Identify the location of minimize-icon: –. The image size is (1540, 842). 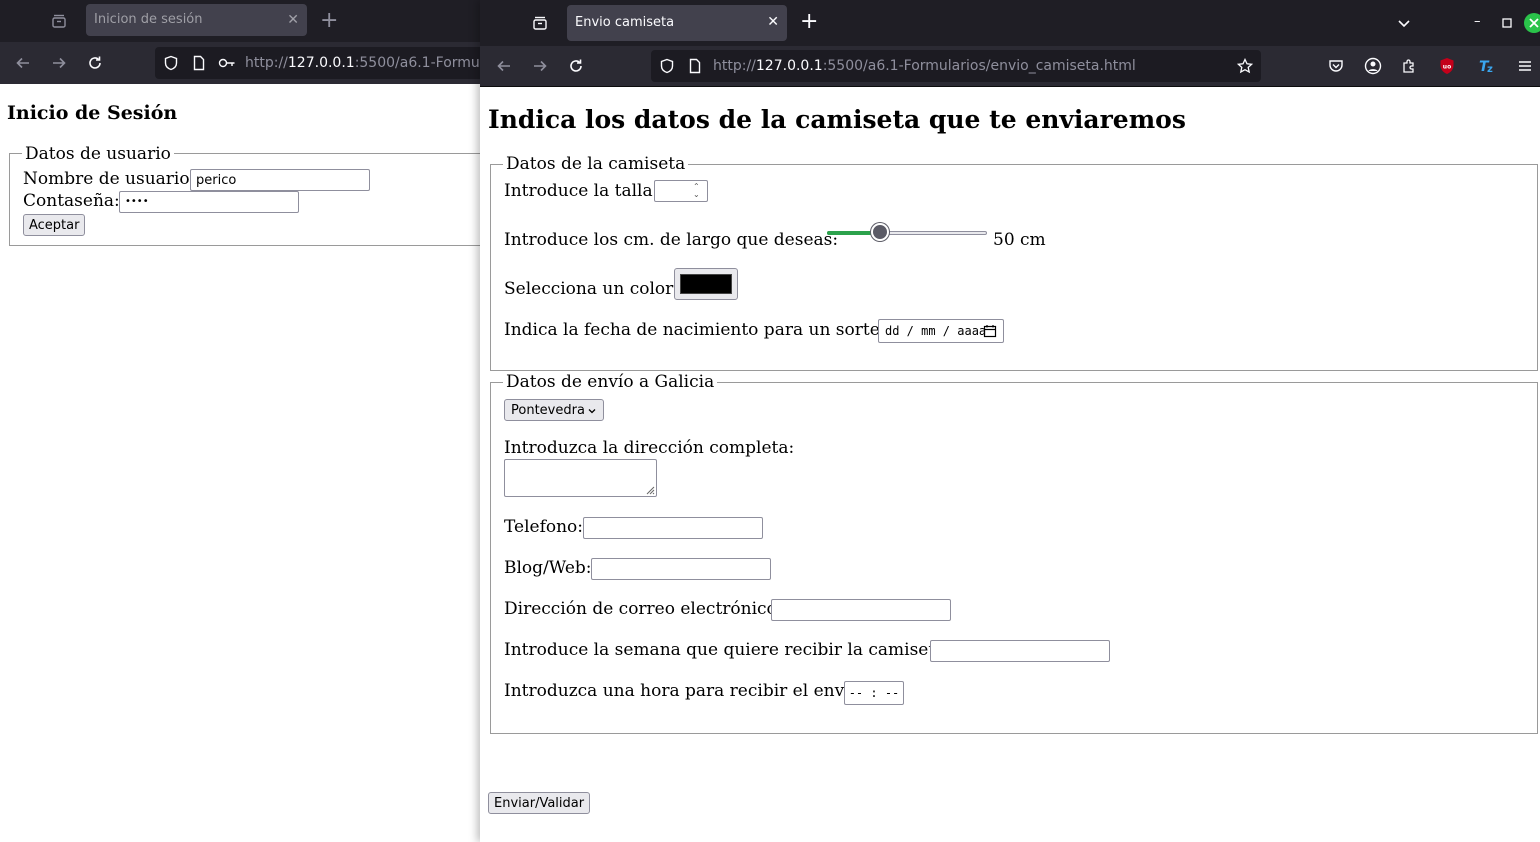
(1477, 21).